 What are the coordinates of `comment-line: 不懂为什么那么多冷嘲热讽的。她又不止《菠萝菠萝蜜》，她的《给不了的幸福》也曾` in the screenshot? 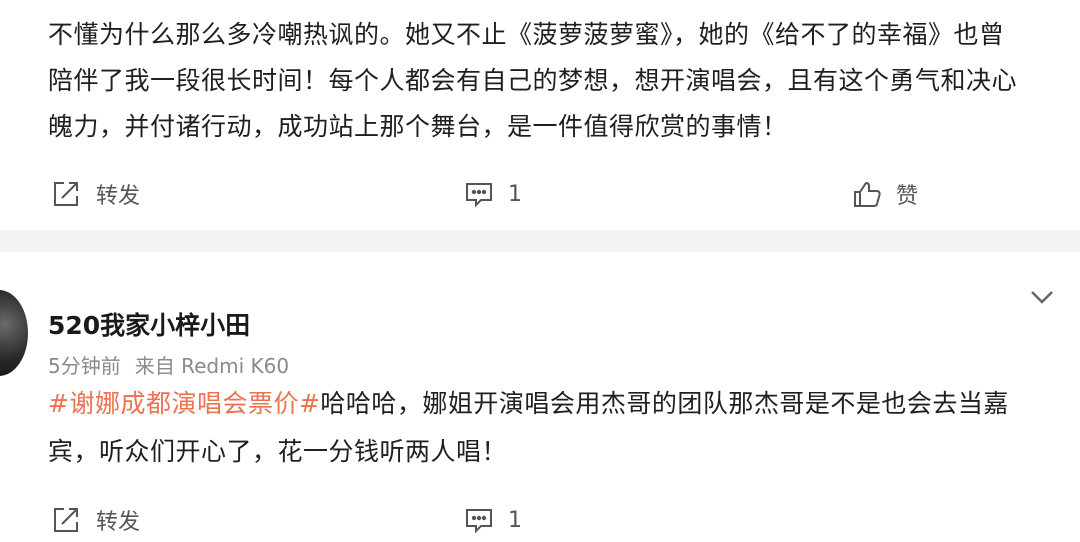 It's located at (526, 34).